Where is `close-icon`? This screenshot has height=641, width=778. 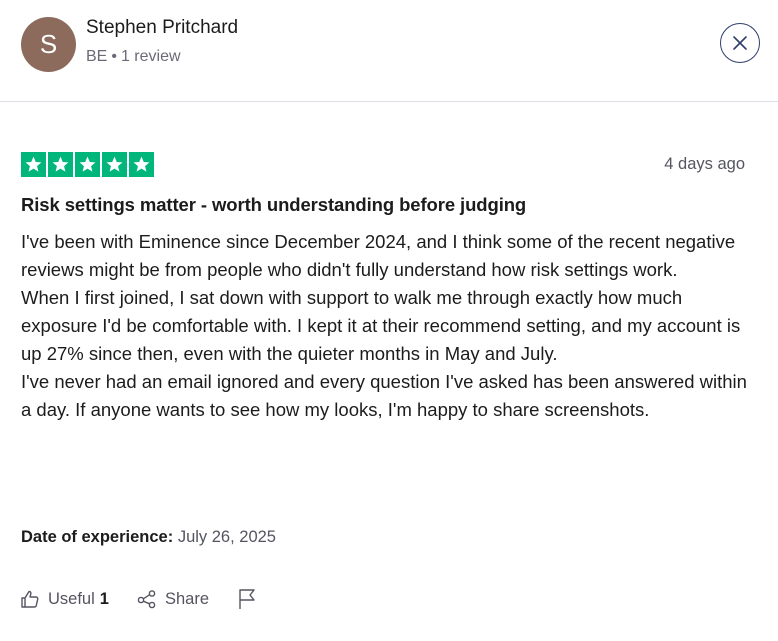
close-icon is located at coordinates (740, 43).